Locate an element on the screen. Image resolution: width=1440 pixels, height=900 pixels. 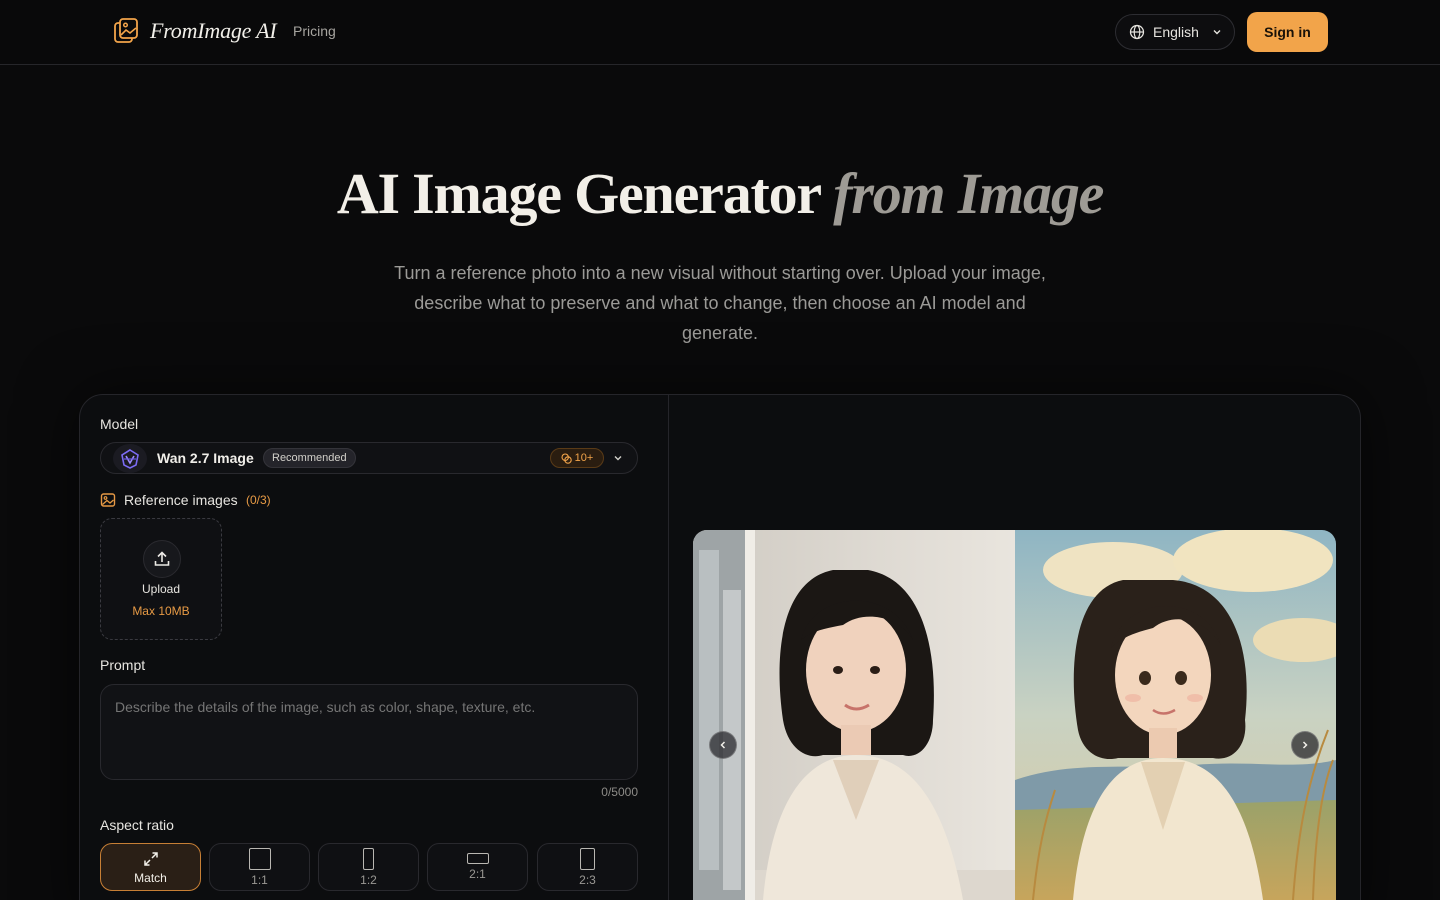
recommended-badge: Recommended is located at coordinates (309, 458).